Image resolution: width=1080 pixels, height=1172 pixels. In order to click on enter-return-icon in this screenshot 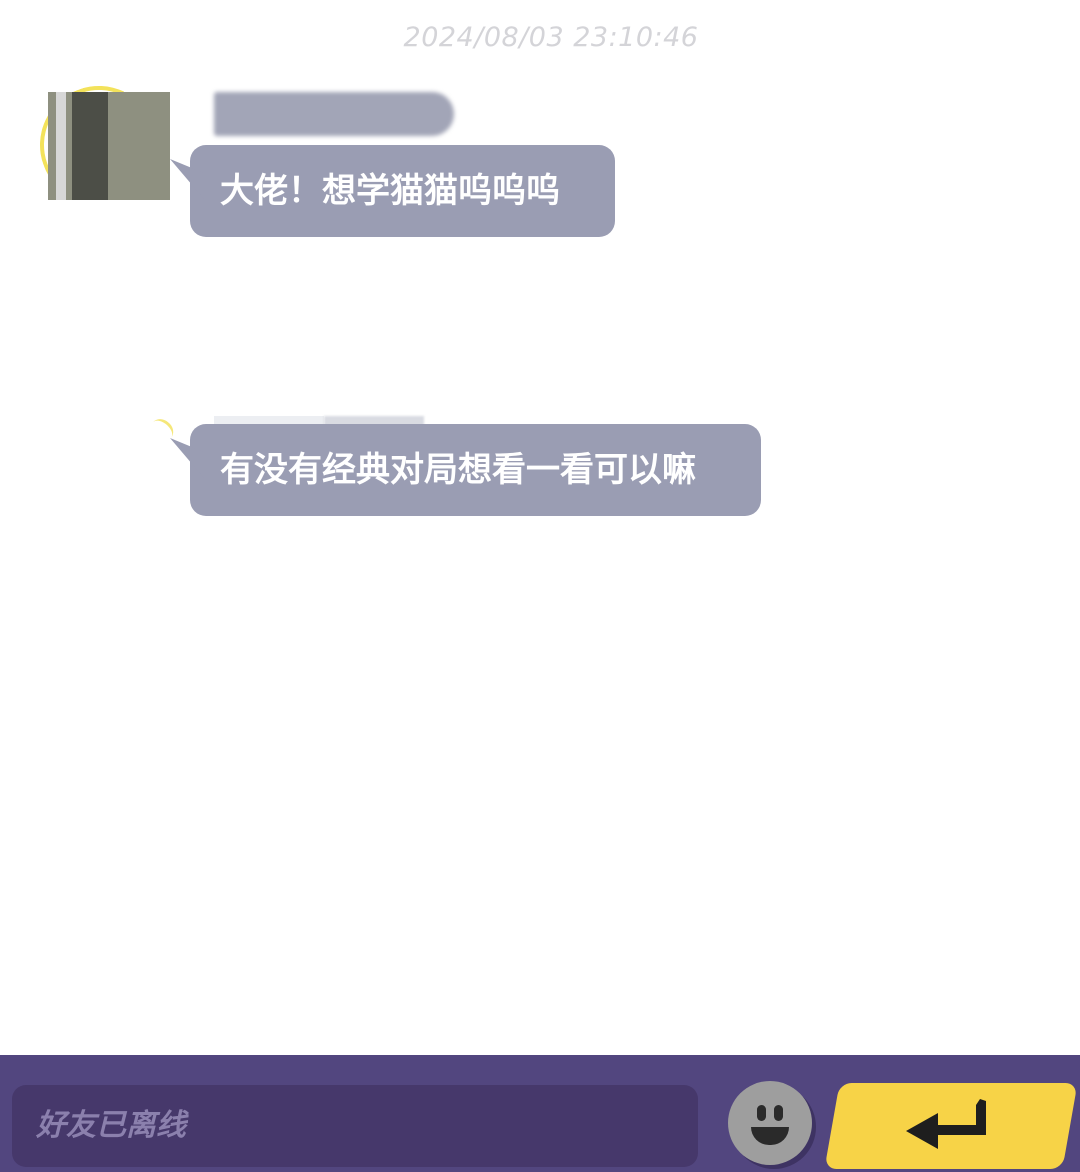, I will do `click(946, 1124)`.